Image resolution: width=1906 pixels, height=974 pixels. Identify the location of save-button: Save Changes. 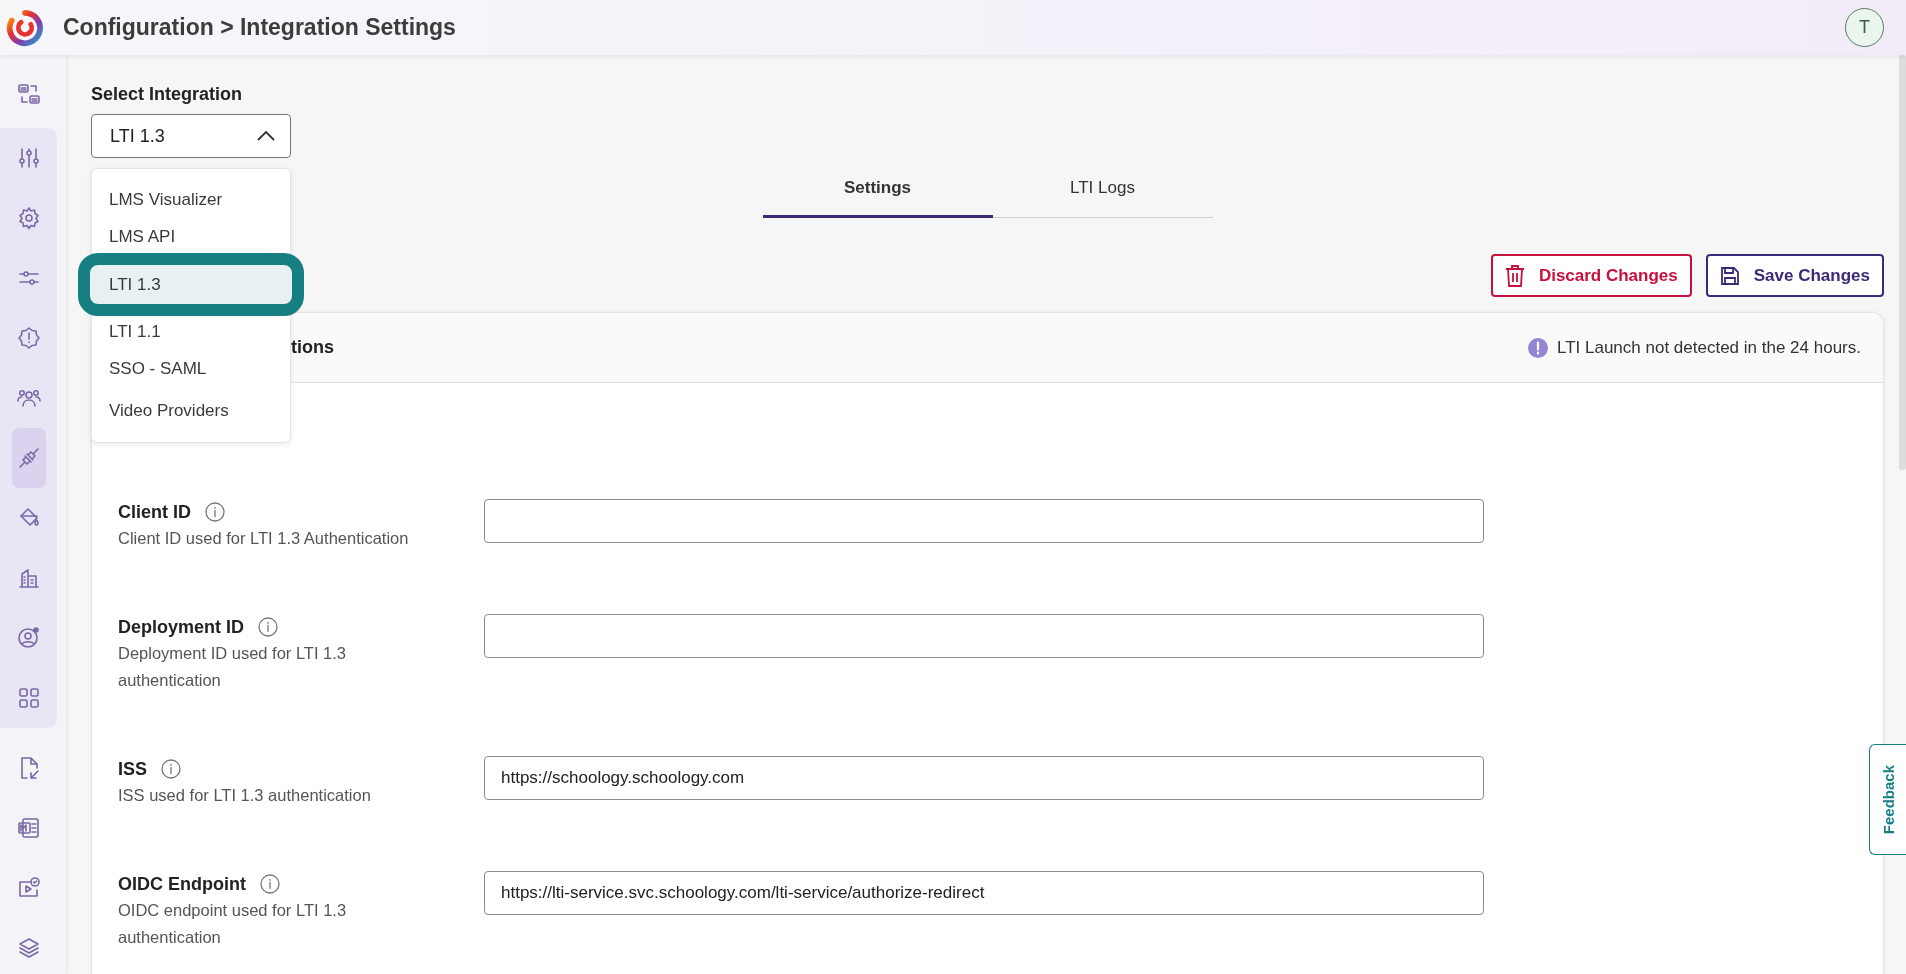
(1794, 275).